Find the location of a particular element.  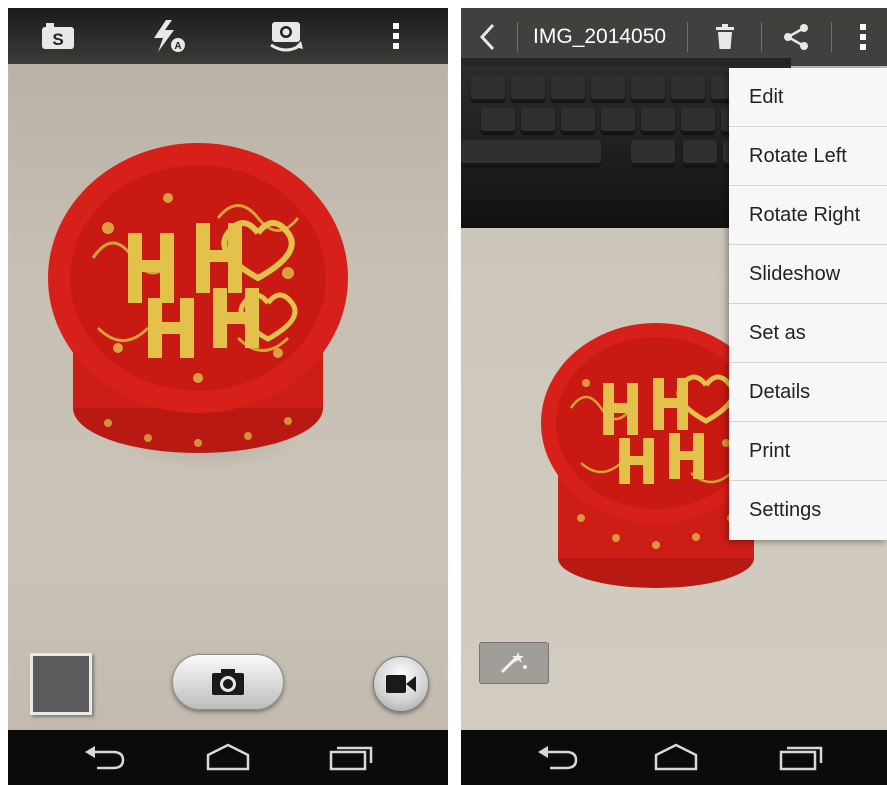

video-camera-icon is located at coordinates (401, 684).